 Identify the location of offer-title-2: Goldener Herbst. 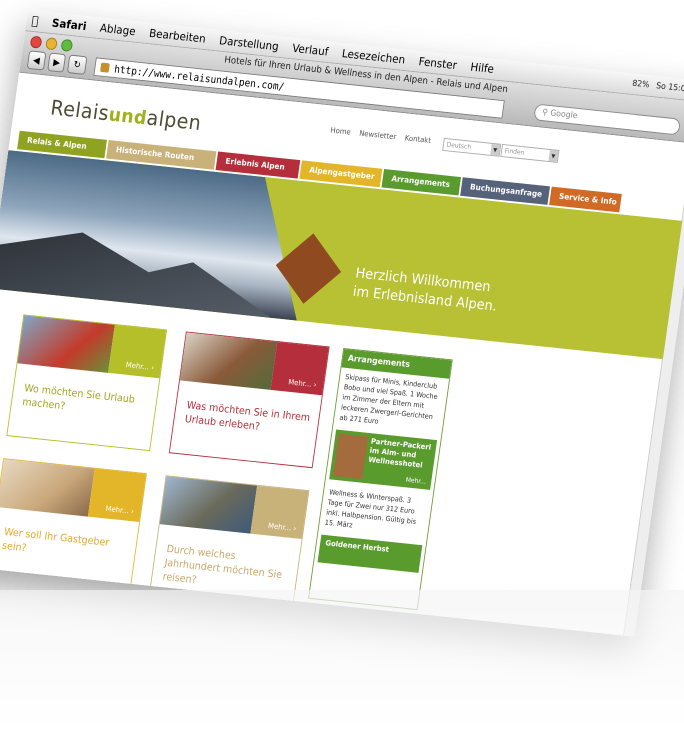
(357, 546).